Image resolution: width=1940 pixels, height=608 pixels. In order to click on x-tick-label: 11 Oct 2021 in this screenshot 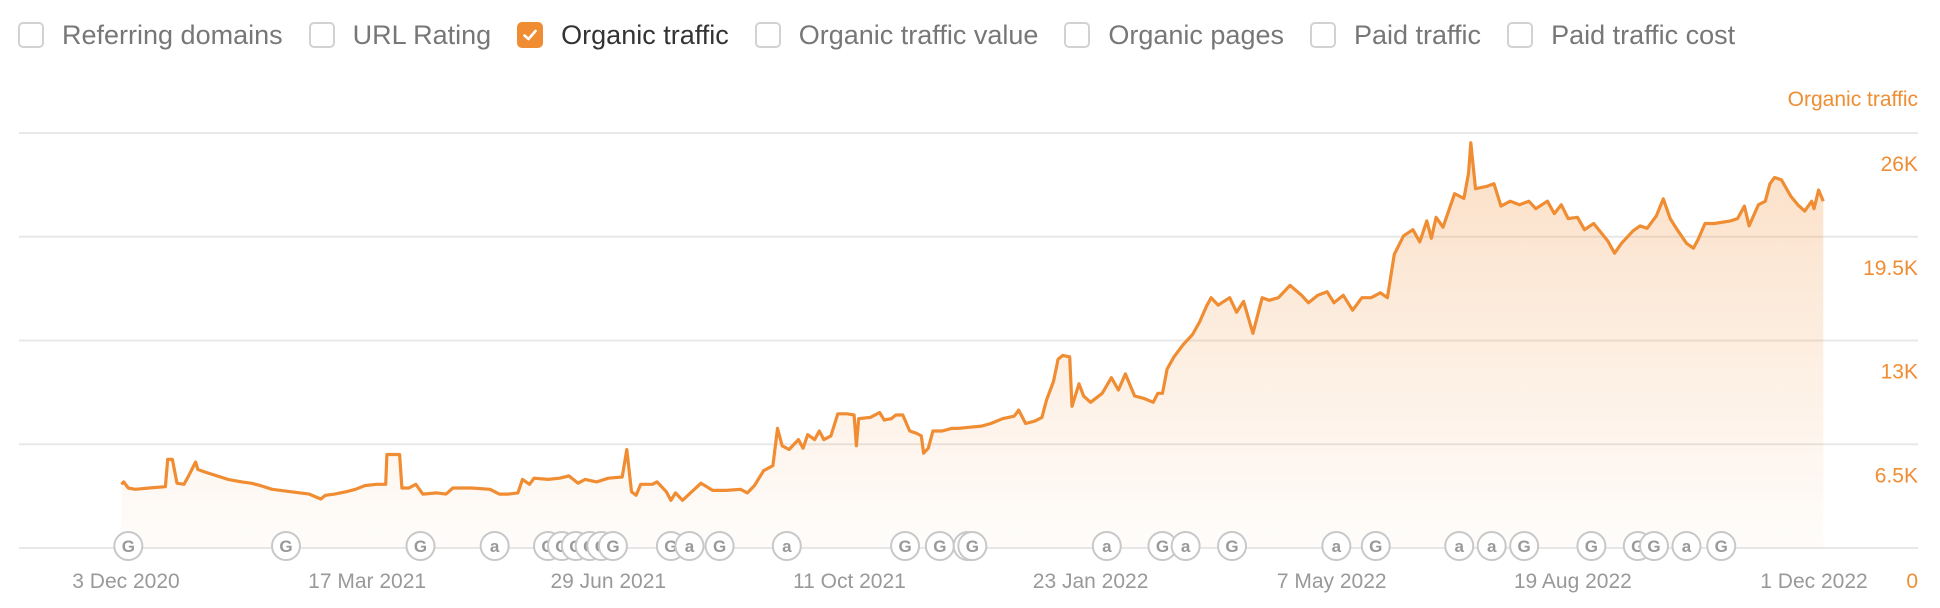, I will do `click(849, 581)`.